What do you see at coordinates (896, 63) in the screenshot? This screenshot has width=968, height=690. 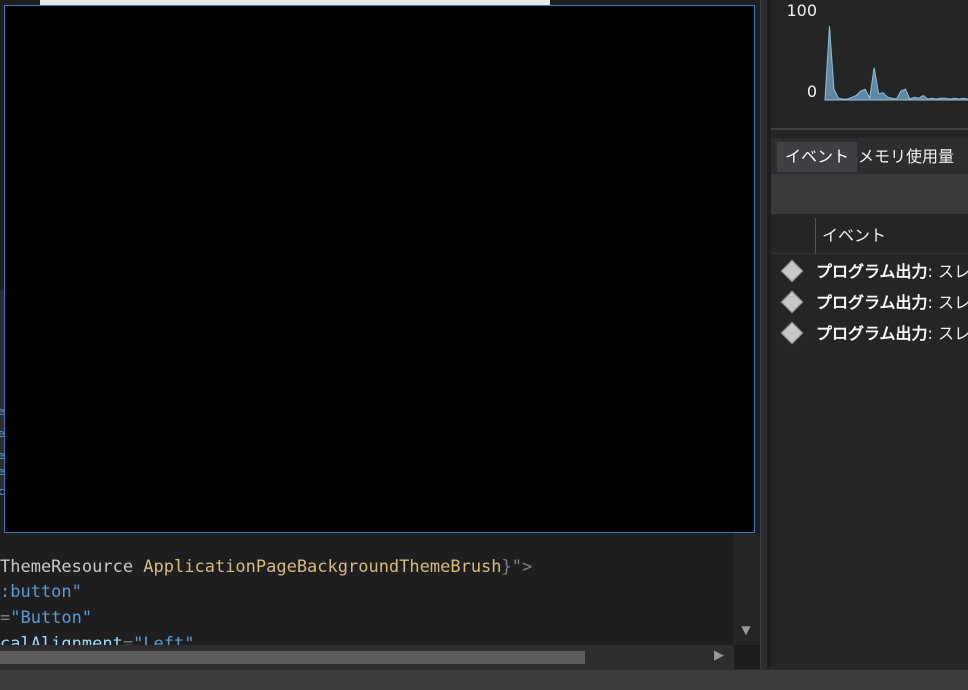 I see `cpu-usage-area` at bounding box center [896, 63].